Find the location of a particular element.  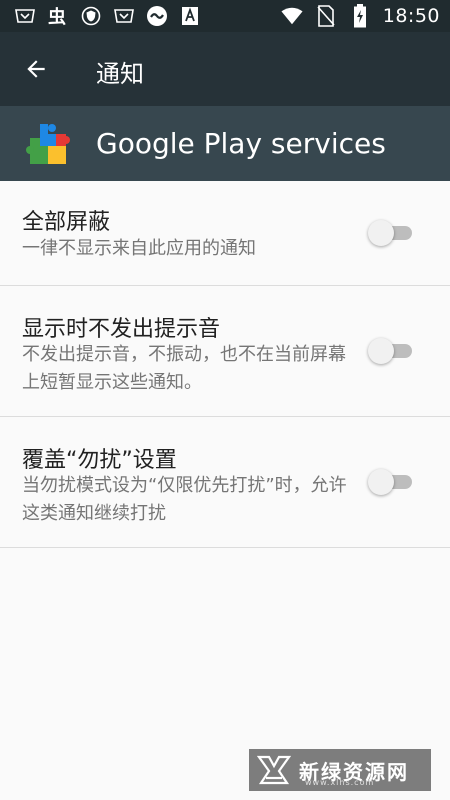

app-name: Google Play services is located at coordinates (241, 143).